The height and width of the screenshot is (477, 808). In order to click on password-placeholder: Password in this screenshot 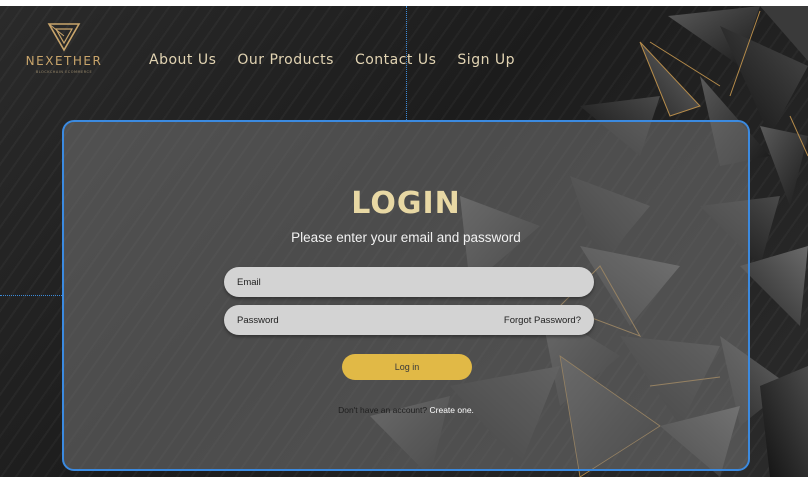, I will do `click(258, 320)`.